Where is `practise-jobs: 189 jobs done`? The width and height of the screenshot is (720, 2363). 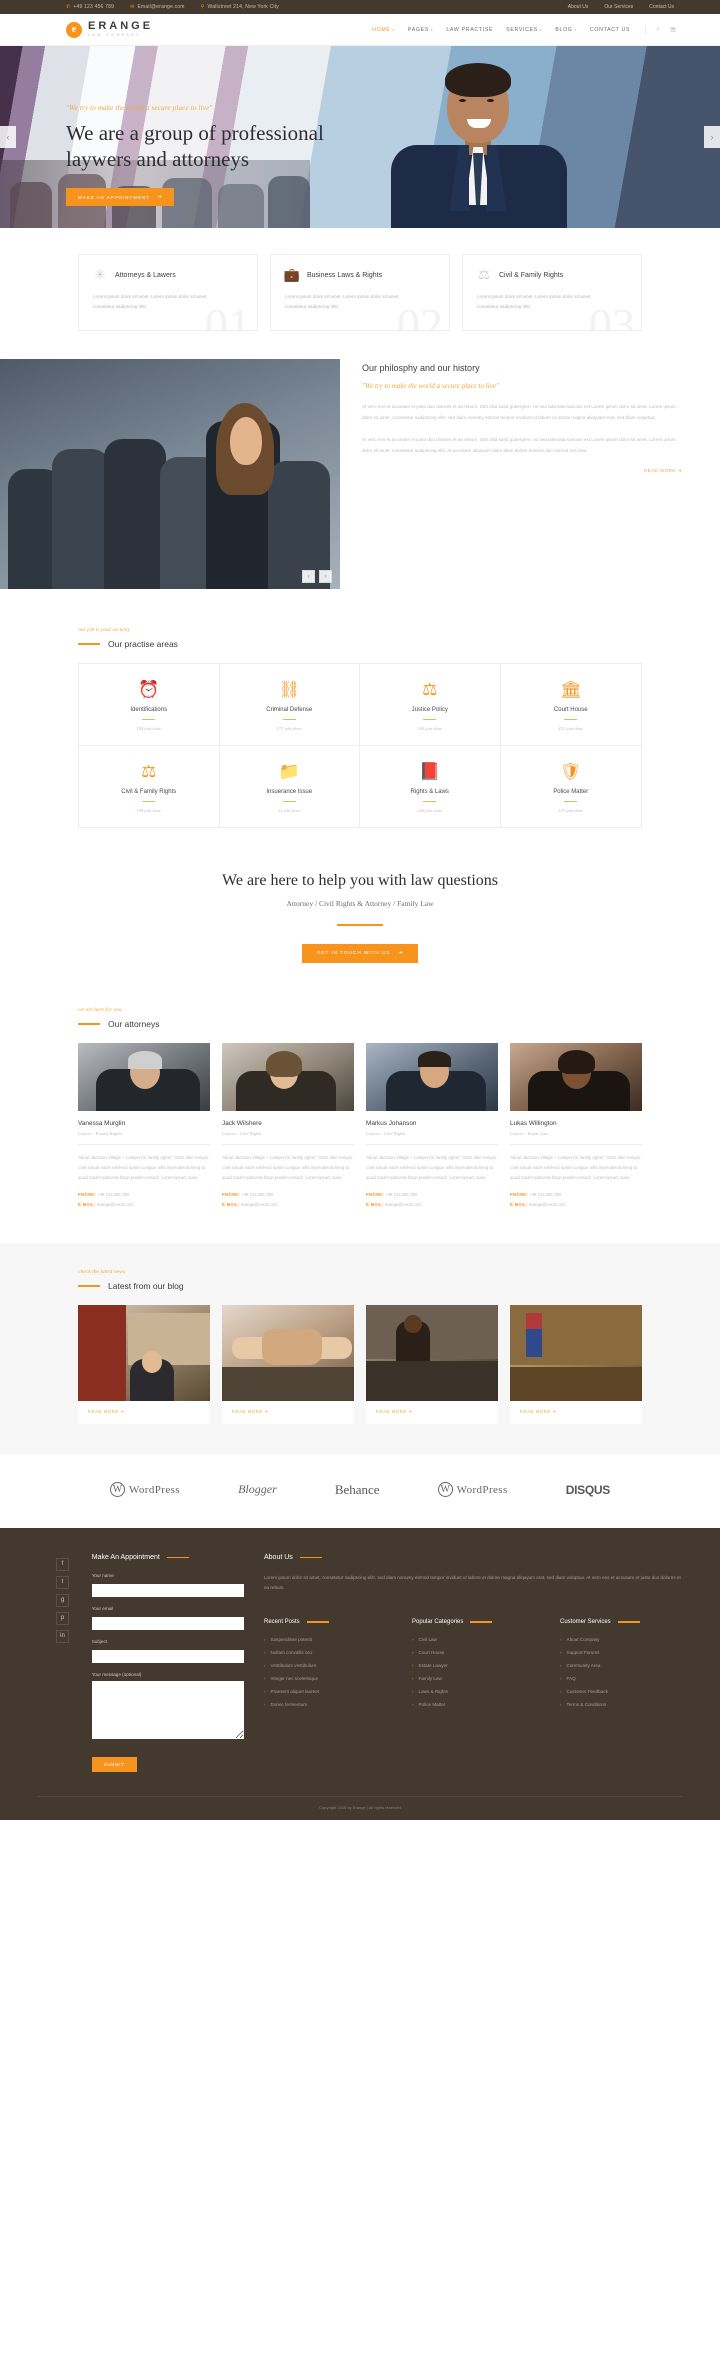 practise-jobs: 189 jobs done is located at coordinates (430, 729).